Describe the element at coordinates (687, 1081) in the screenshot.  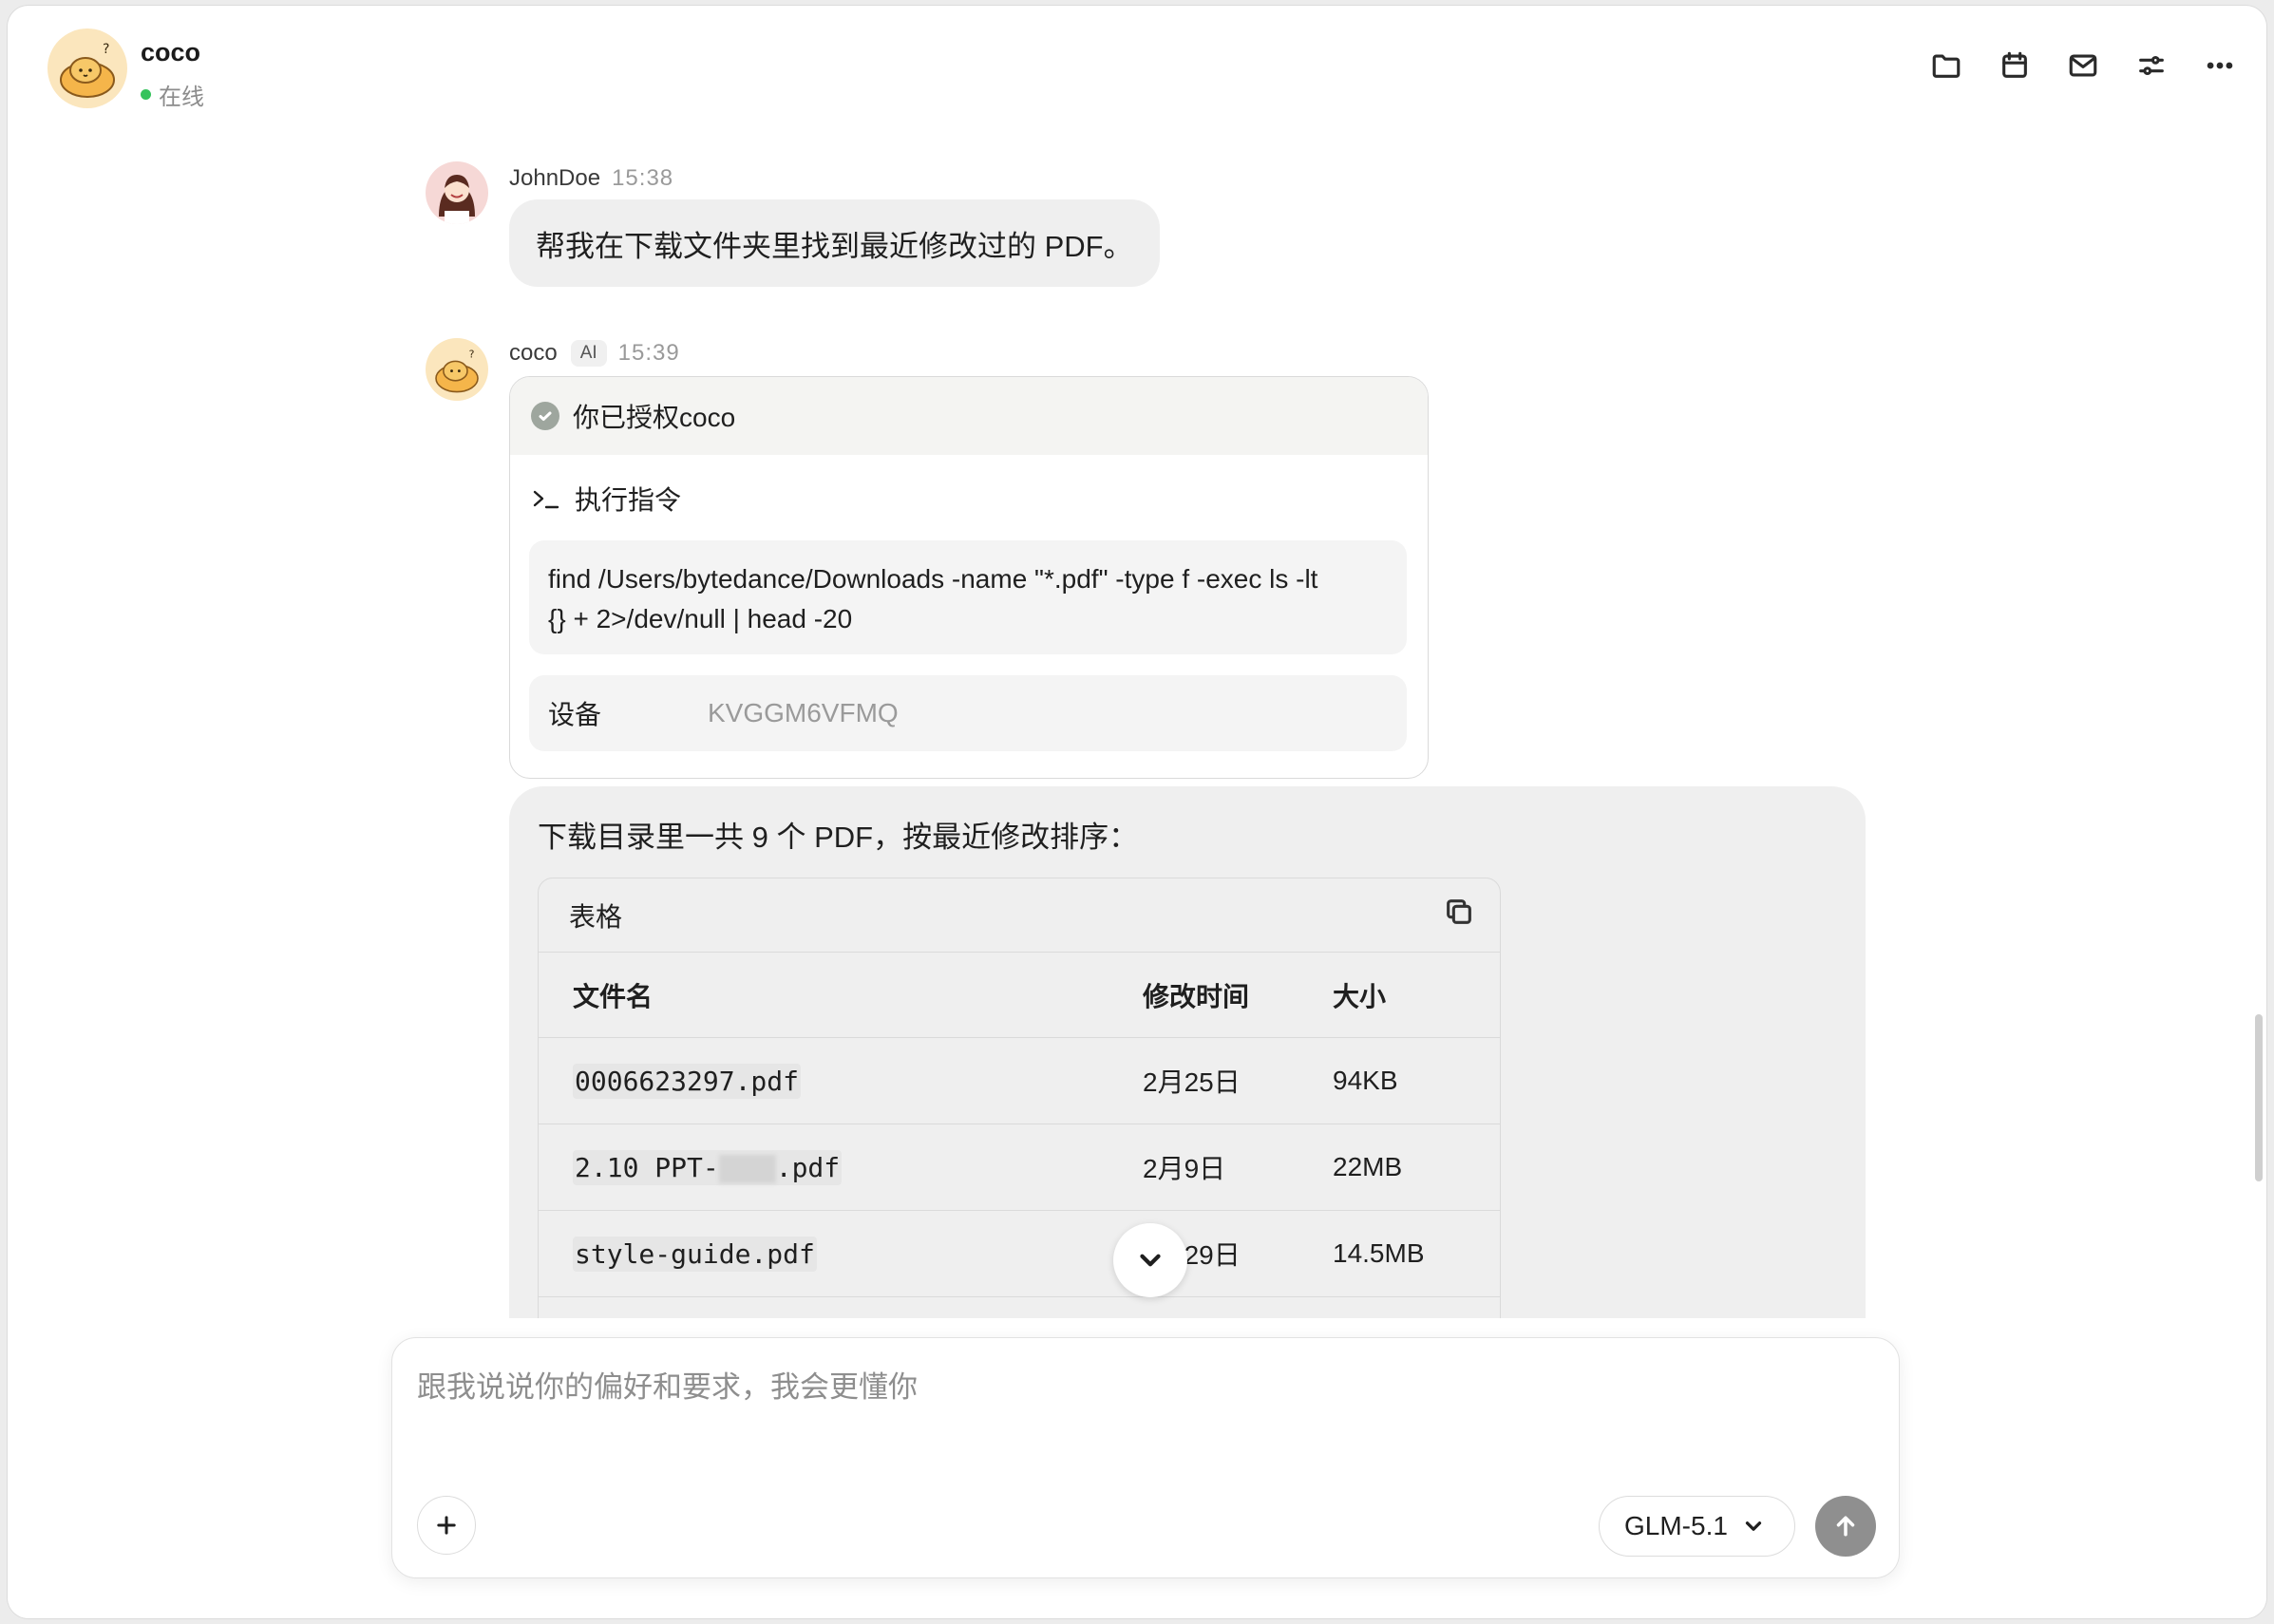
I see `file-name: 0006623297.pdf` at that location.